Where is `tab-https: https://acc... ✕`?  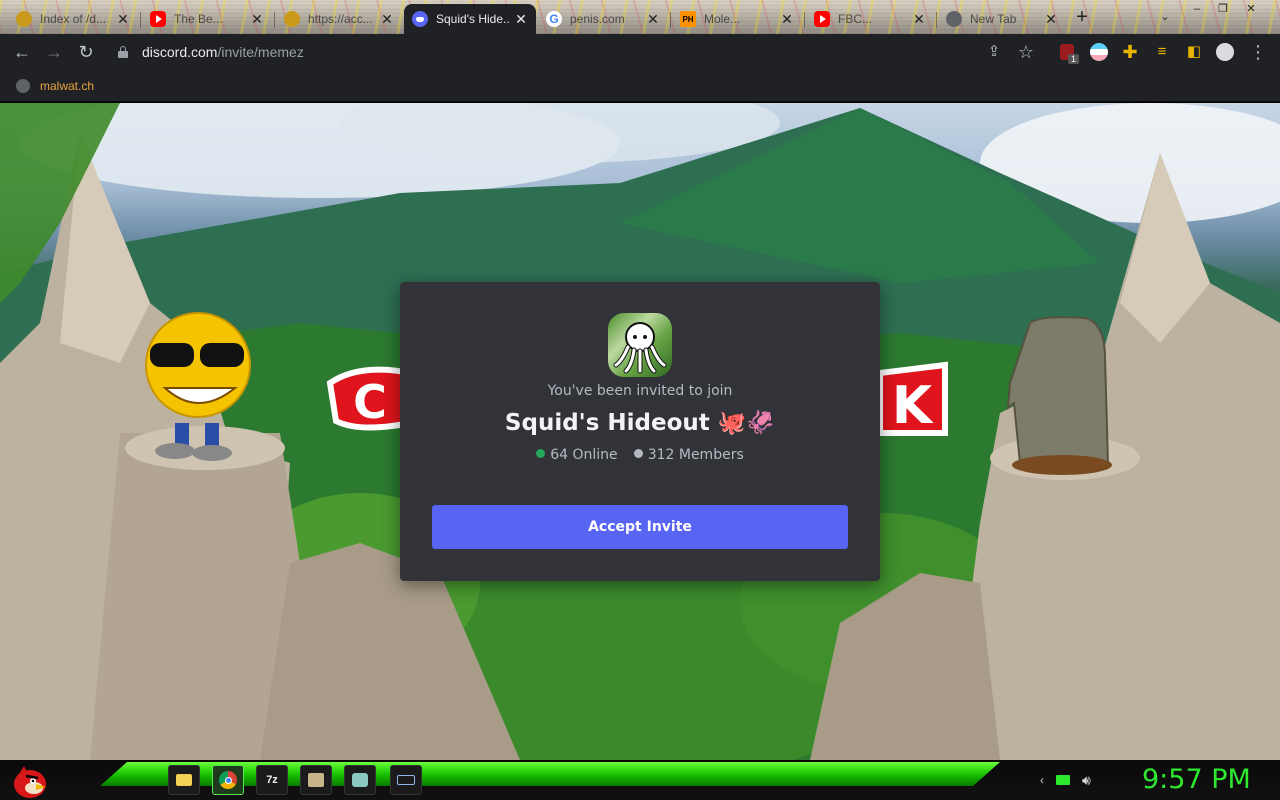
tab-https: https://acc... ✕ is located at coordinates (339, 19).